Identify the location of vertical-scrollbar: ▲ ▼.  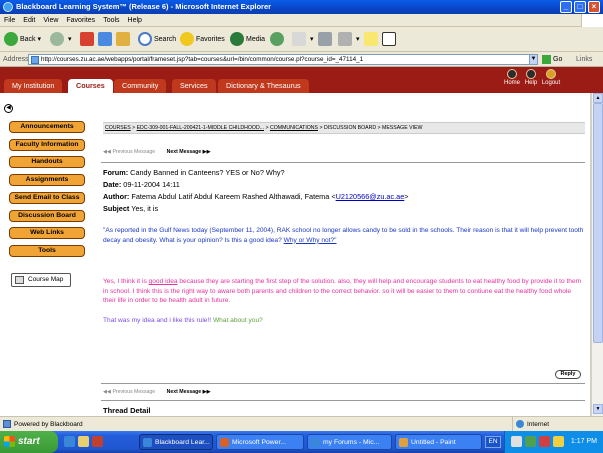
(597, 254).